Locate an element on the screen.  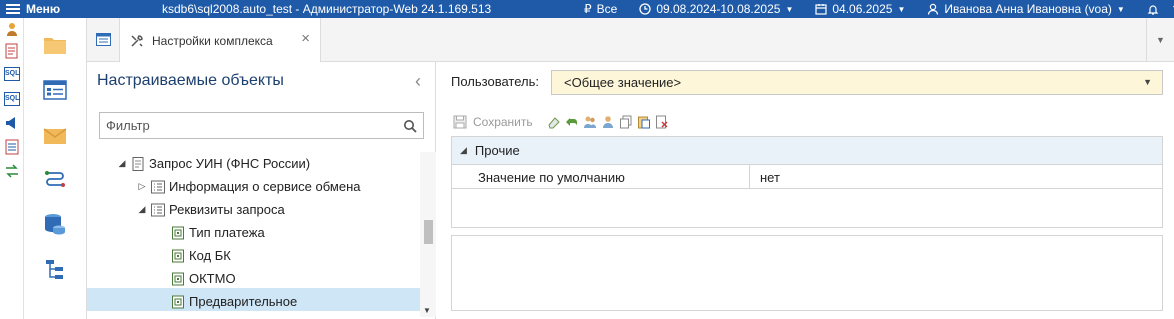
filter-input is located at coordinates (261, 125).